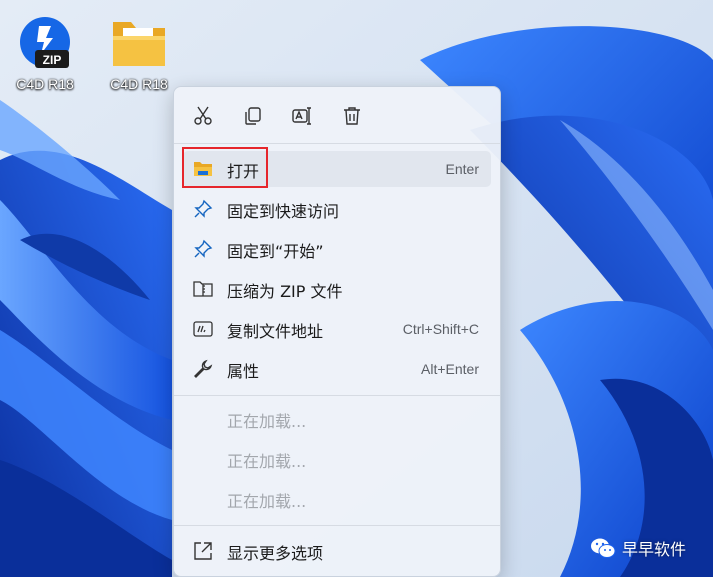  Describe the element at coordinates (285, 291) in the screenshot. I see `menu-item-label: 压缩为 ZIP 文件` at that location.